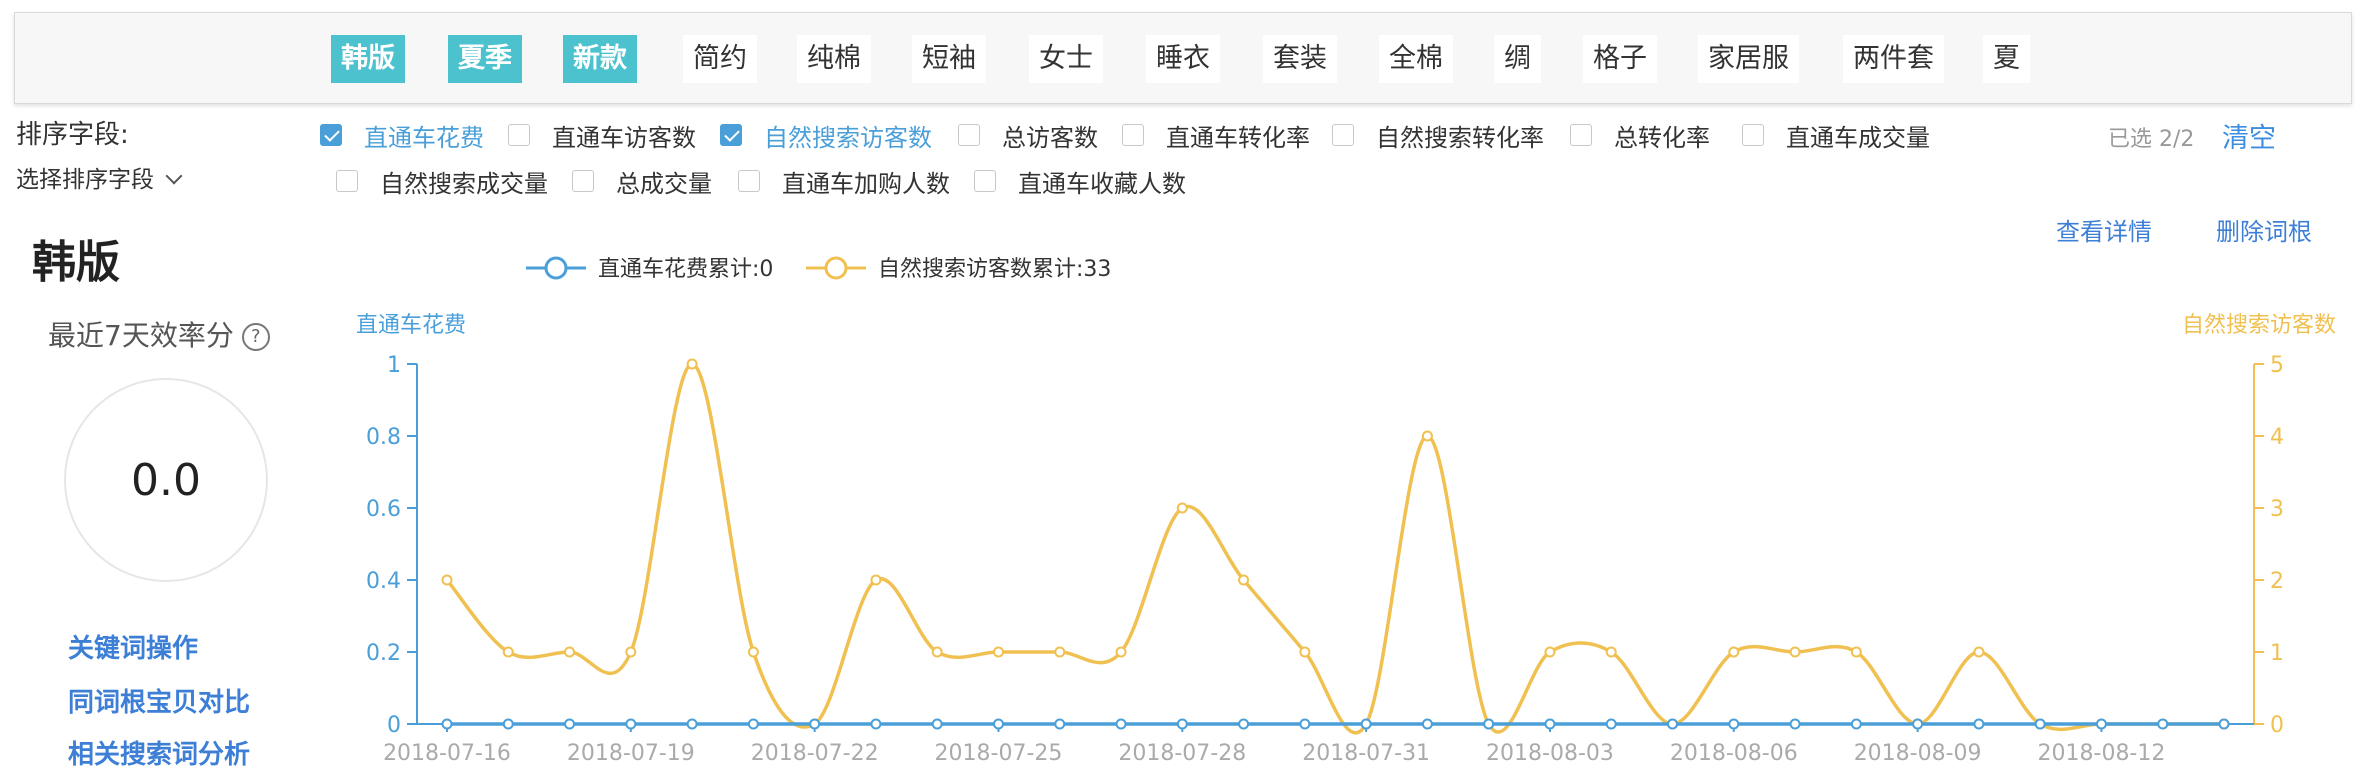 Image resolution: width=2366 pixels, height=780 pixels. What do you see at coordinates (411, 325) in the screenshot?
I see `left-axis-title: 直通车花费` at bounding box center [411, 325].